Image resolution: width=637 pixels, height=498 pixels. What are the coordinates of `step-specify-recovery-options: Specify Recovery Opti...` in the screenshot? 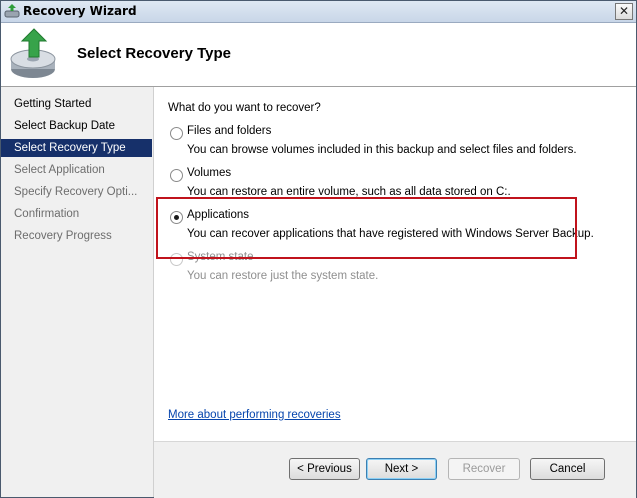 It's located at (76, 192).